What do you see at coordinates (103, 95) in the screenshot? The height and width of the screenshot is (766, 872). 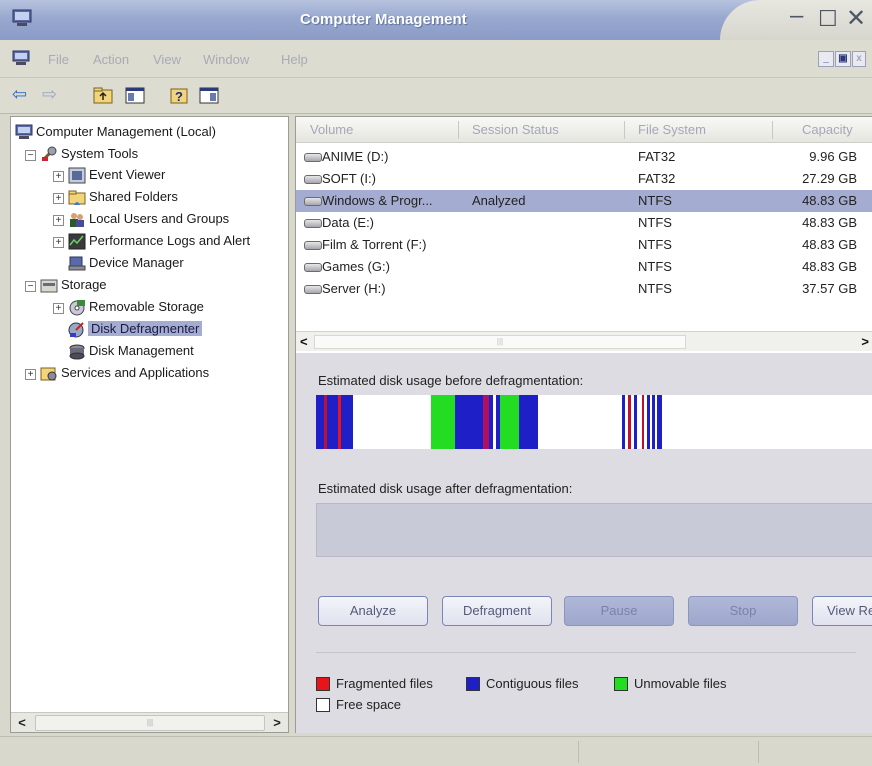 I see `up-folder-icon` at bounding box center [103, 95].